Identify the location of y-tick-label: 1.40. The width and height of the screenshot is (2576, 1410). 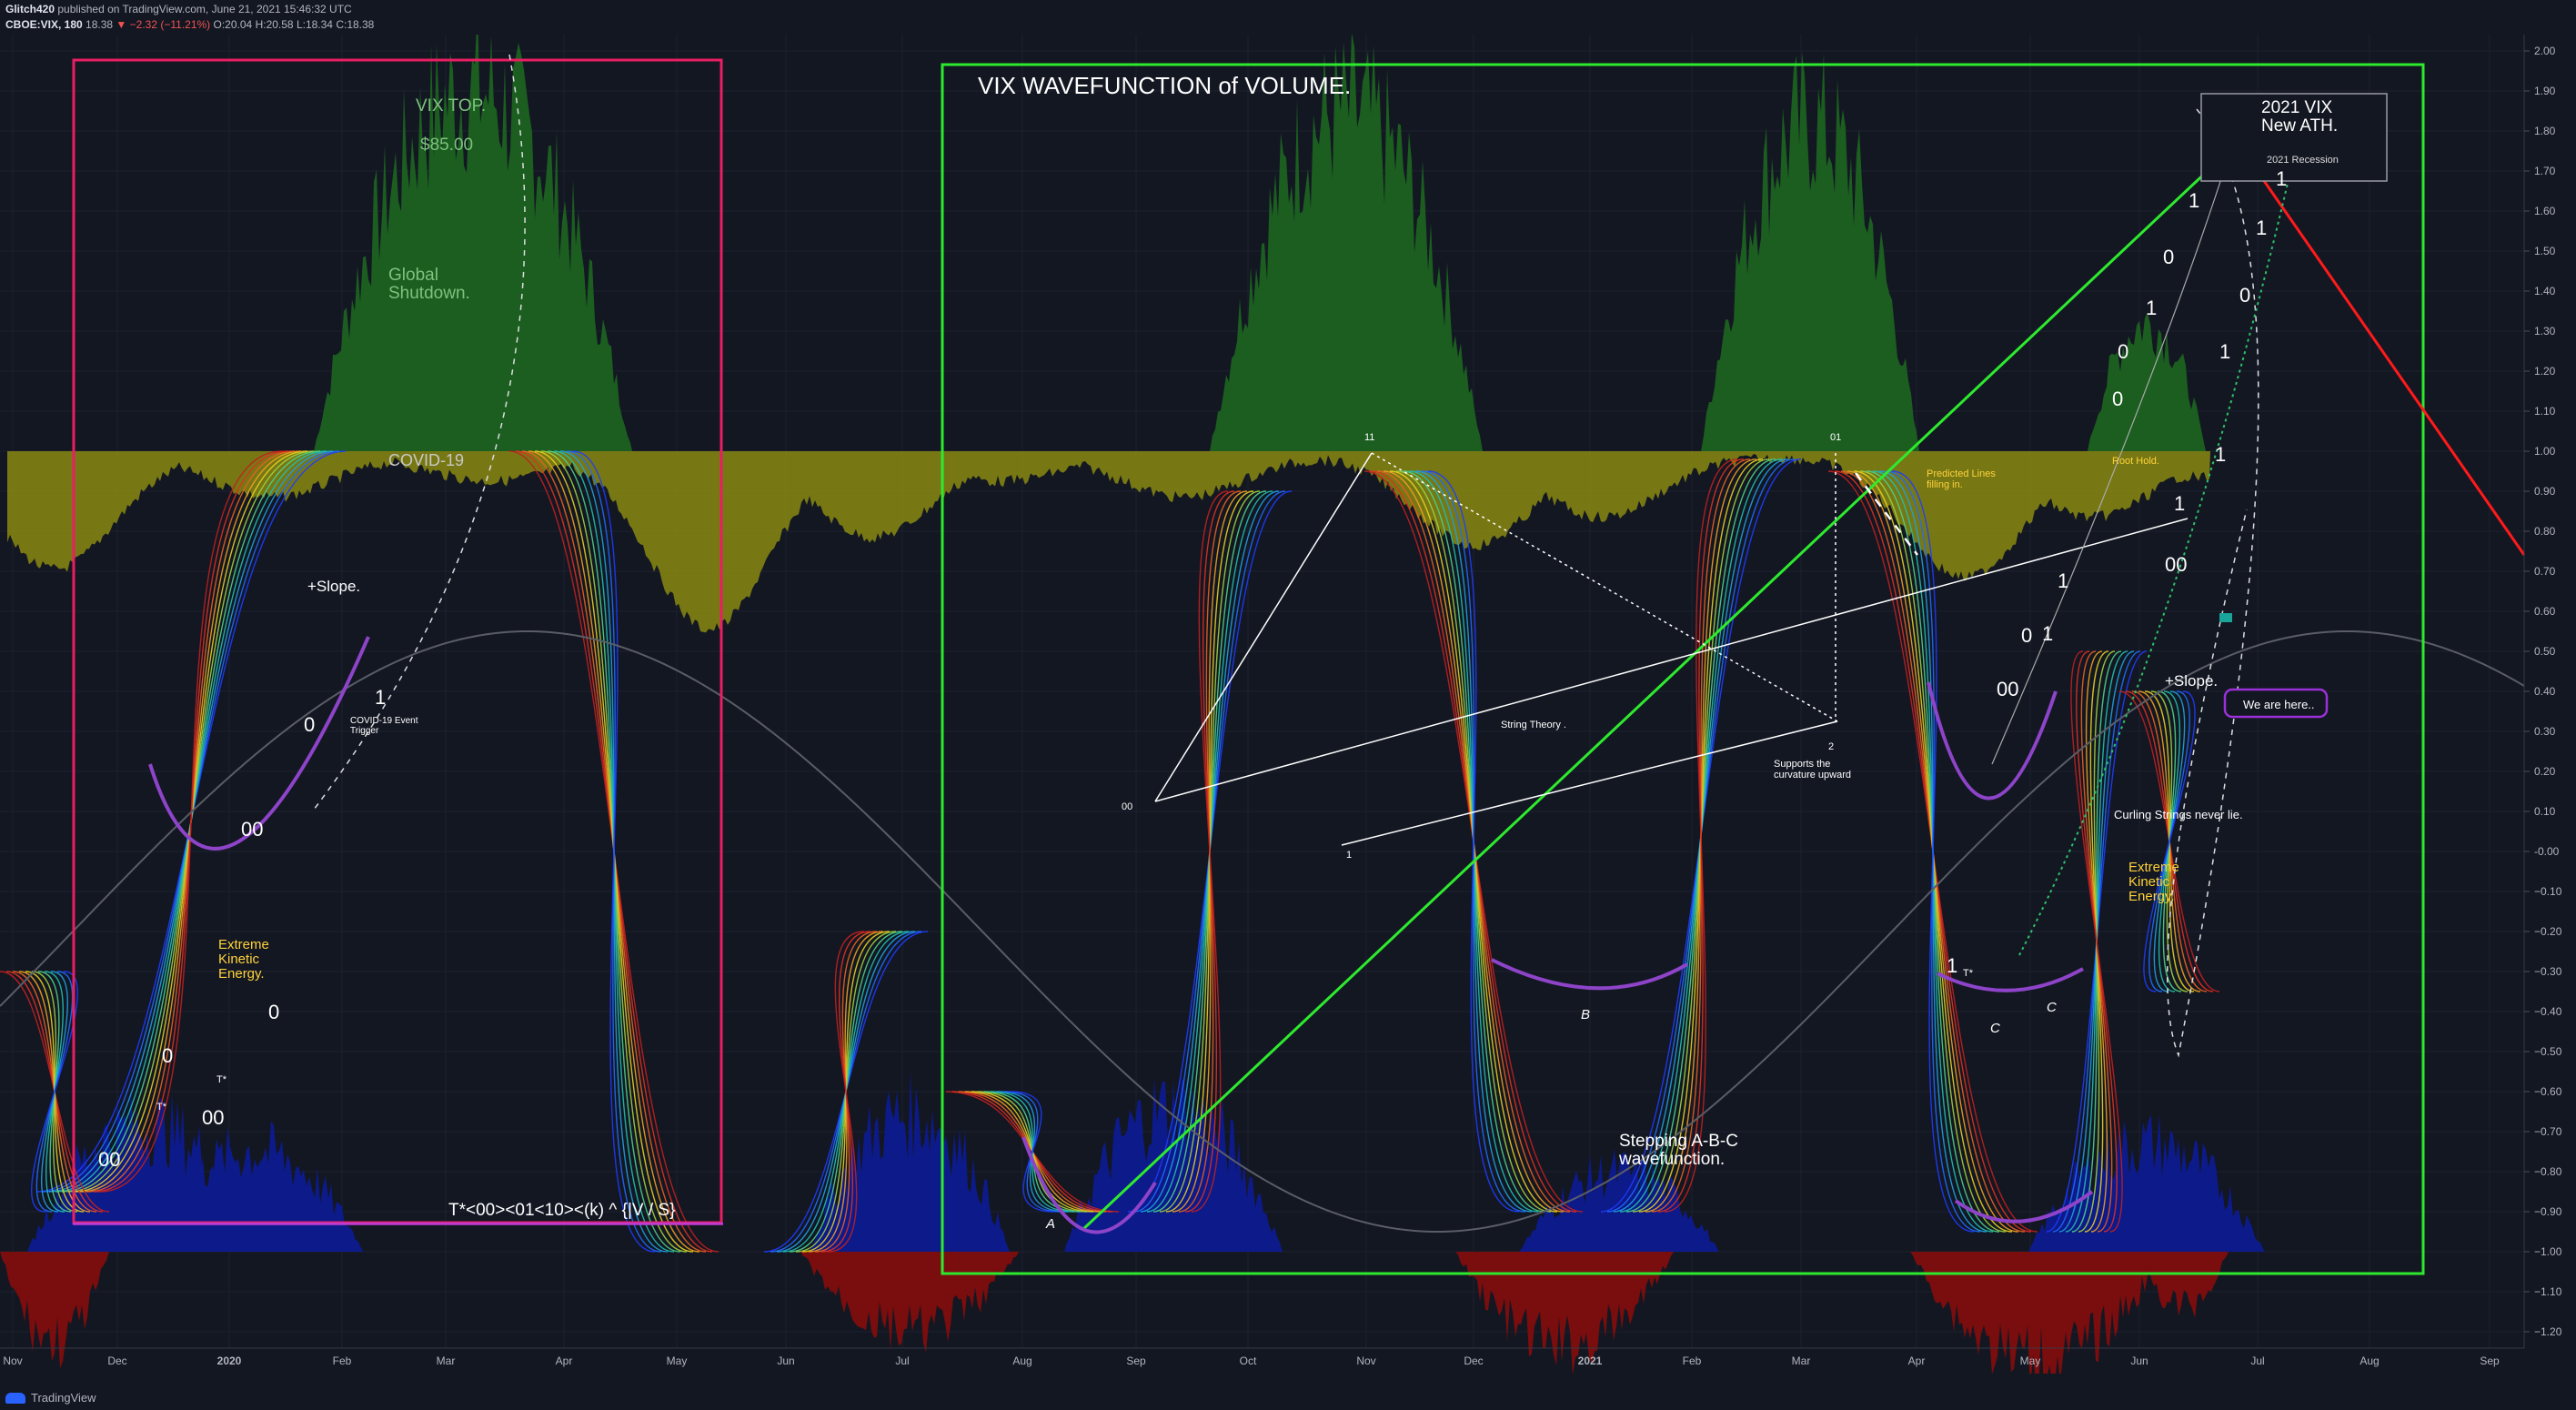
(2545, 291).